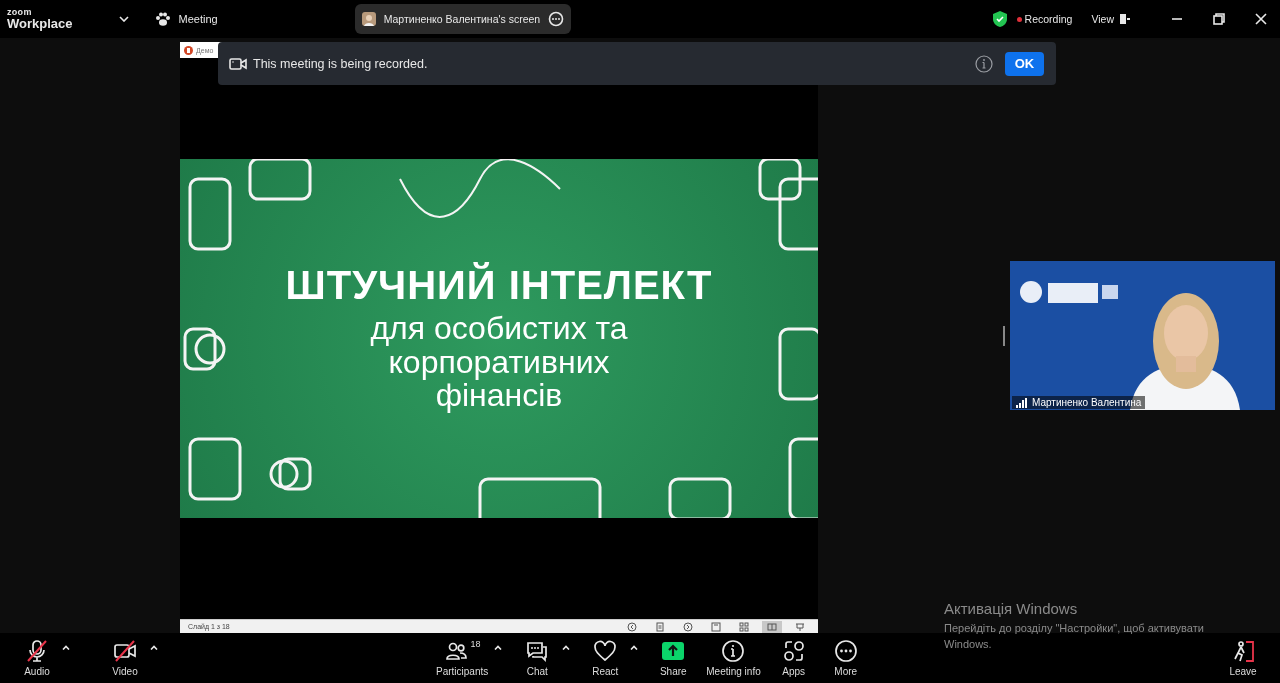 This screenshot has width=1280, height=683. I want to click on brand-name: Workplace, so click(40, 23).